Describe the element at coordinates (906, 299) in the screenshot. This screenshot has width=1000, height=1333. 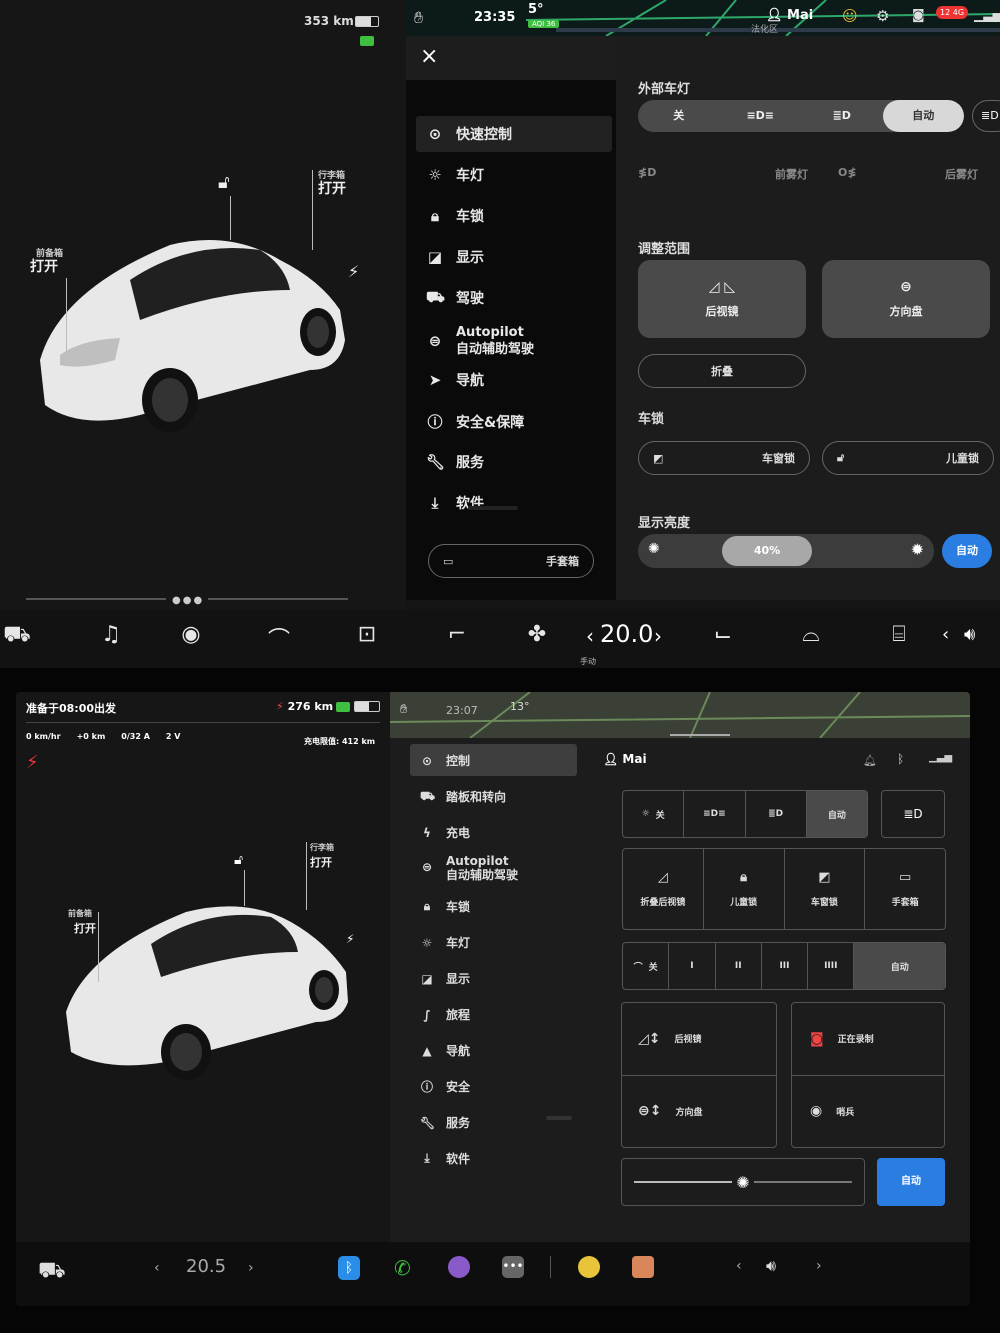
I see `steering-adjust-button: ⊜ 方向盘` at that location.